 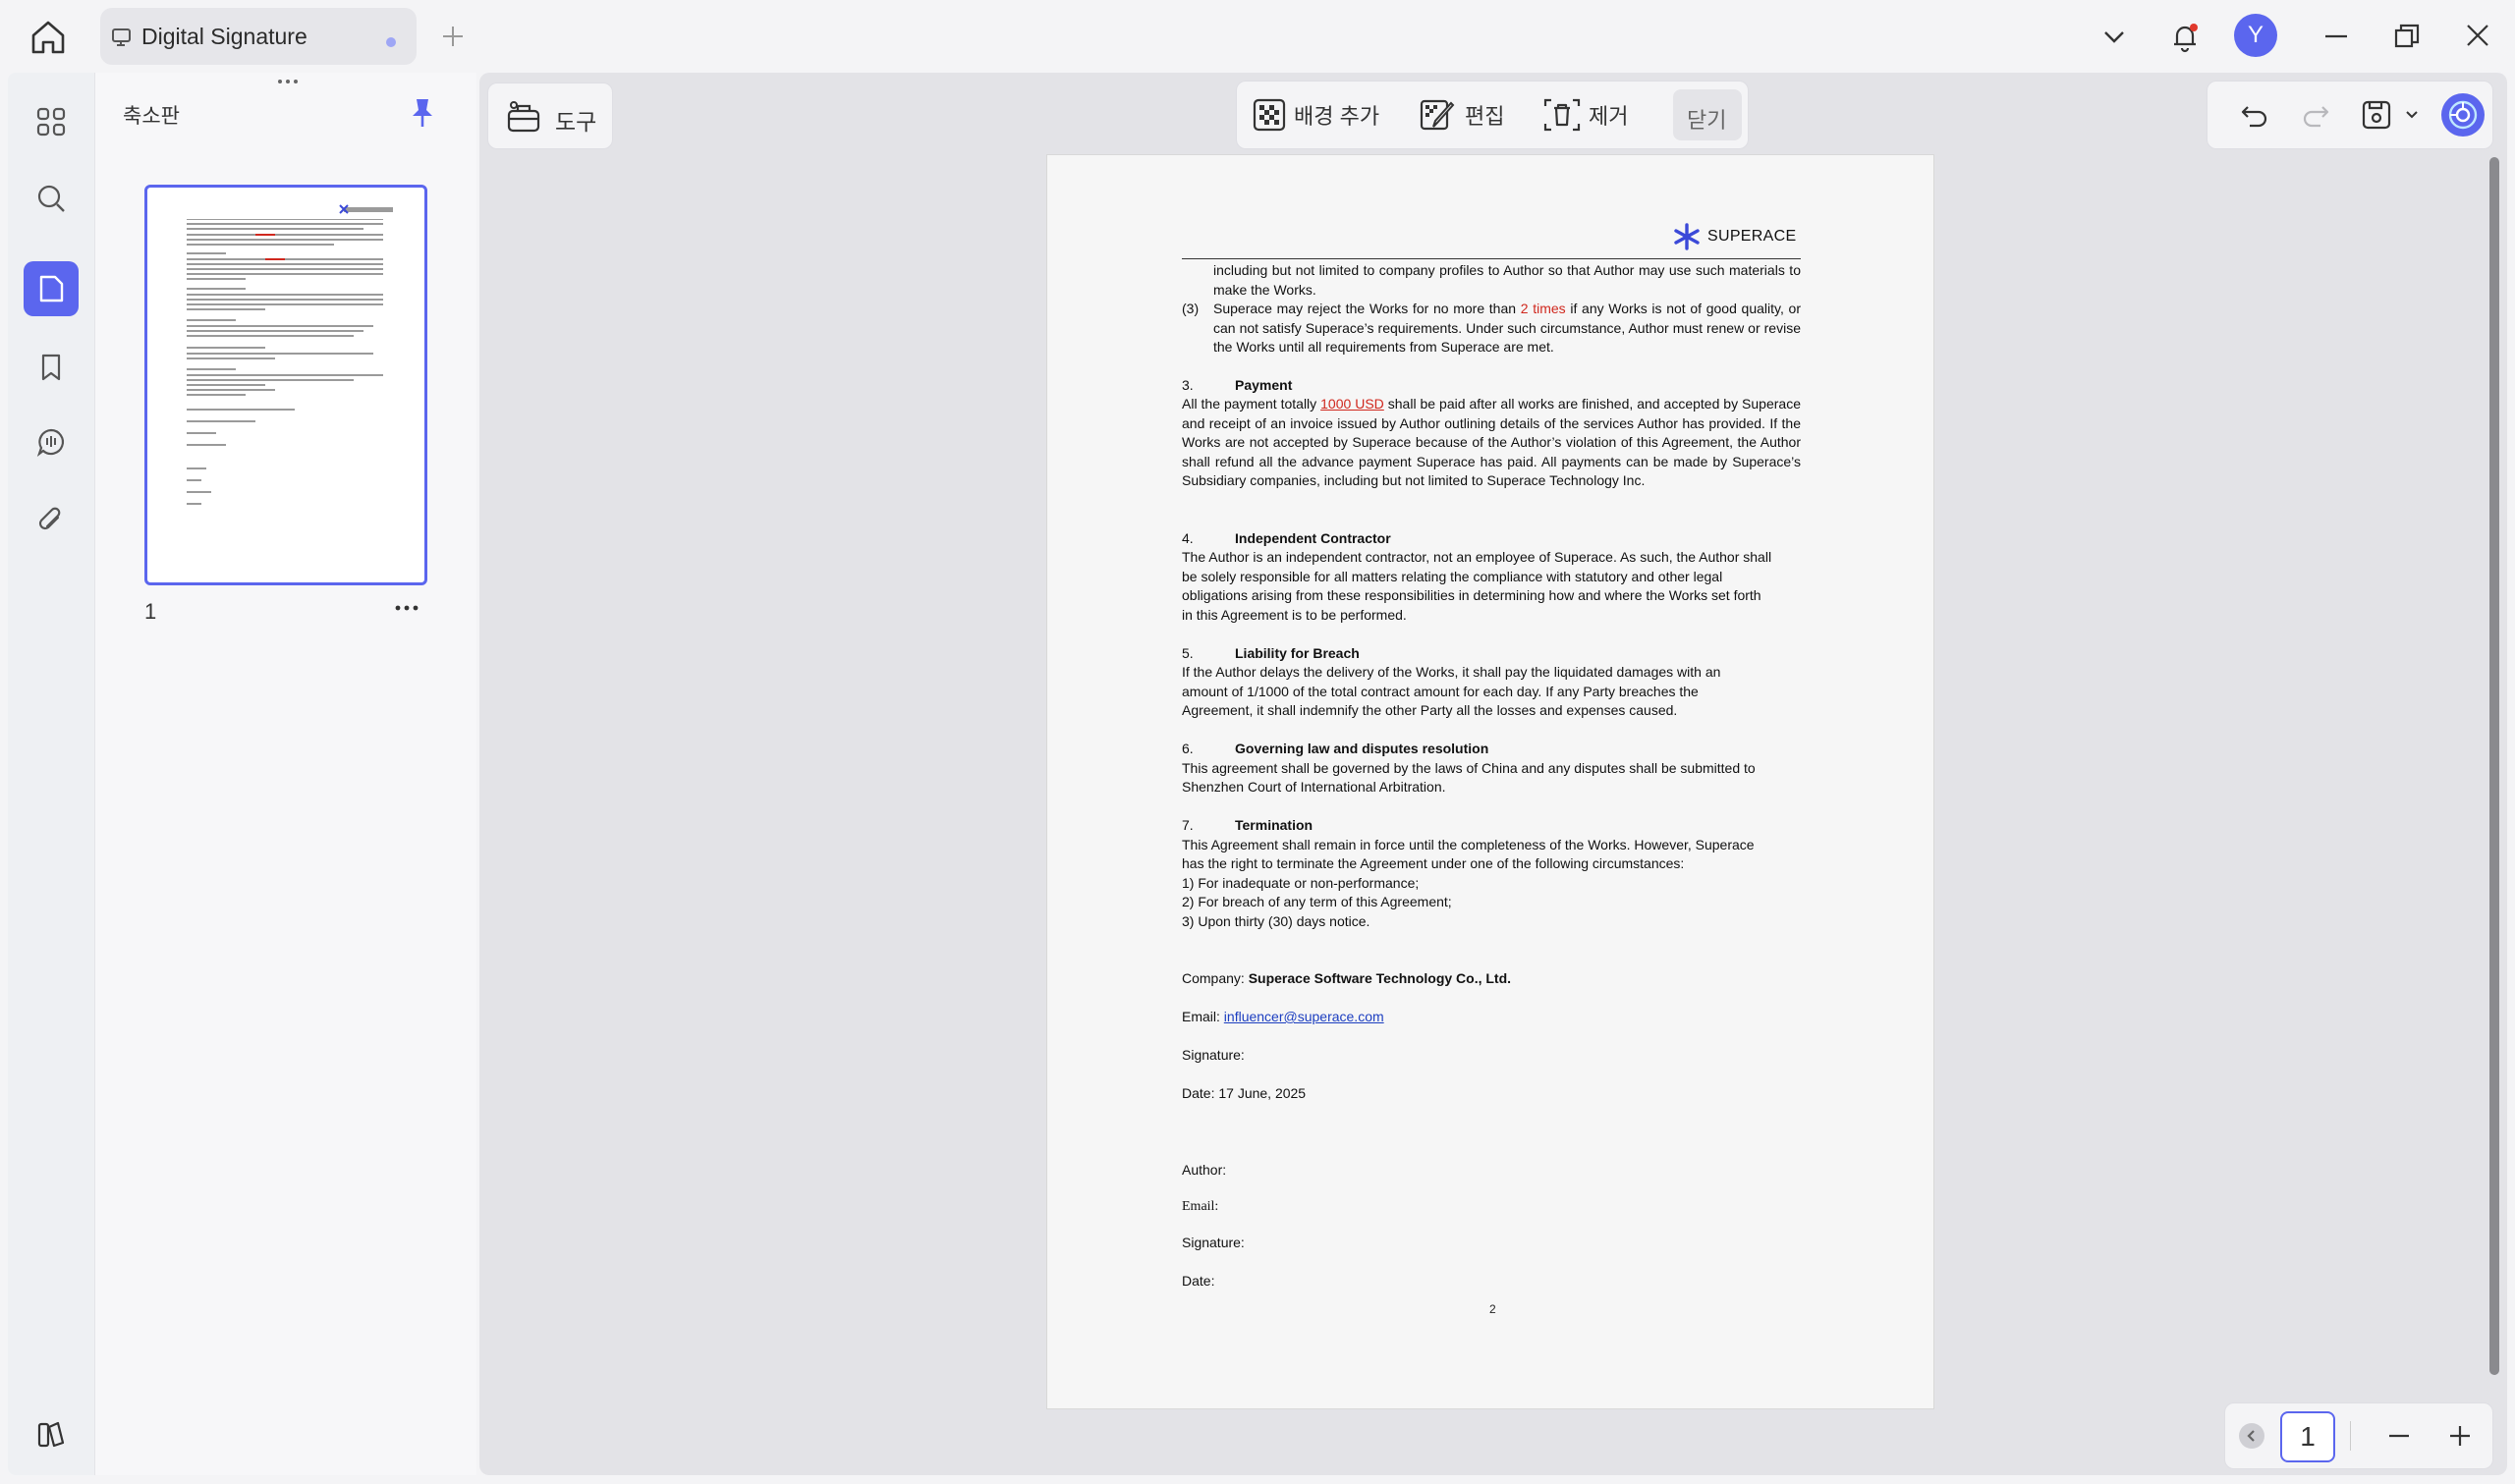 I want to click on section-7-heading: 7. Termination, so click(x=1247, y=826).